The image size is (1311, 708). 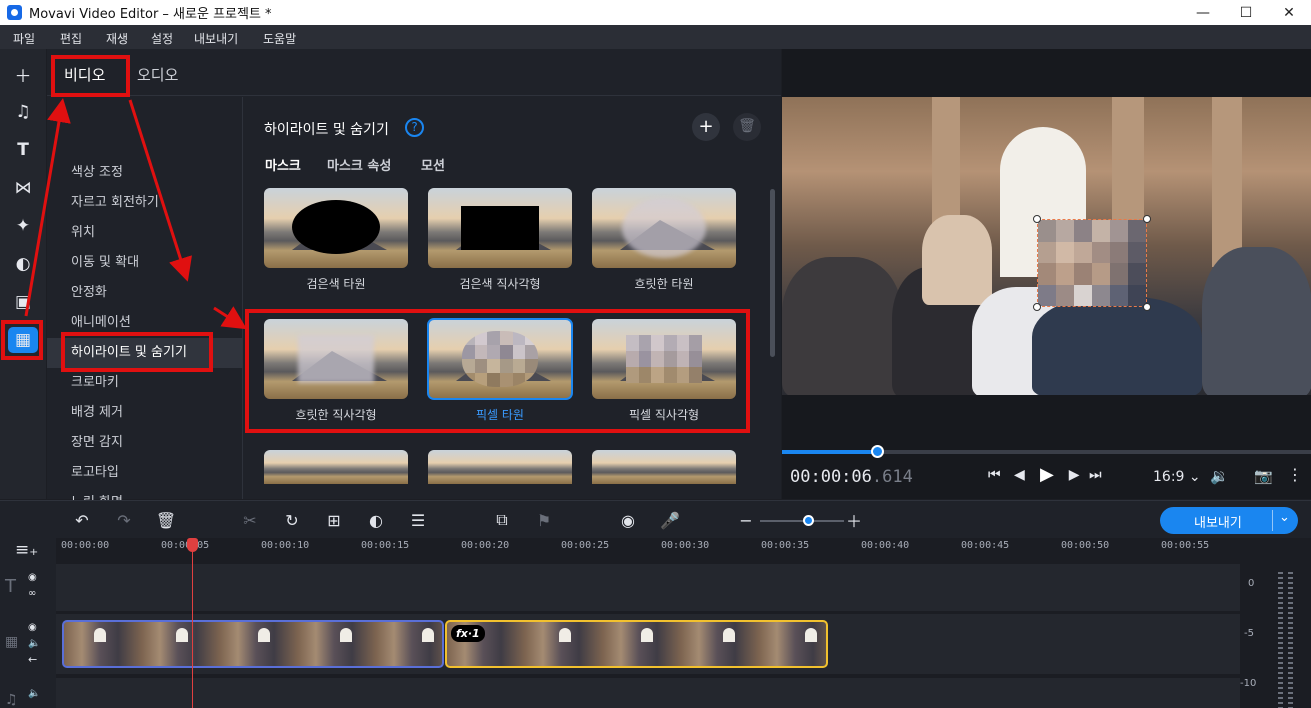 What do you see at coordinates (1073, 475) in the screenshot?
I see `next-frame-icon: ▶` at bounding box center [1073, 475].